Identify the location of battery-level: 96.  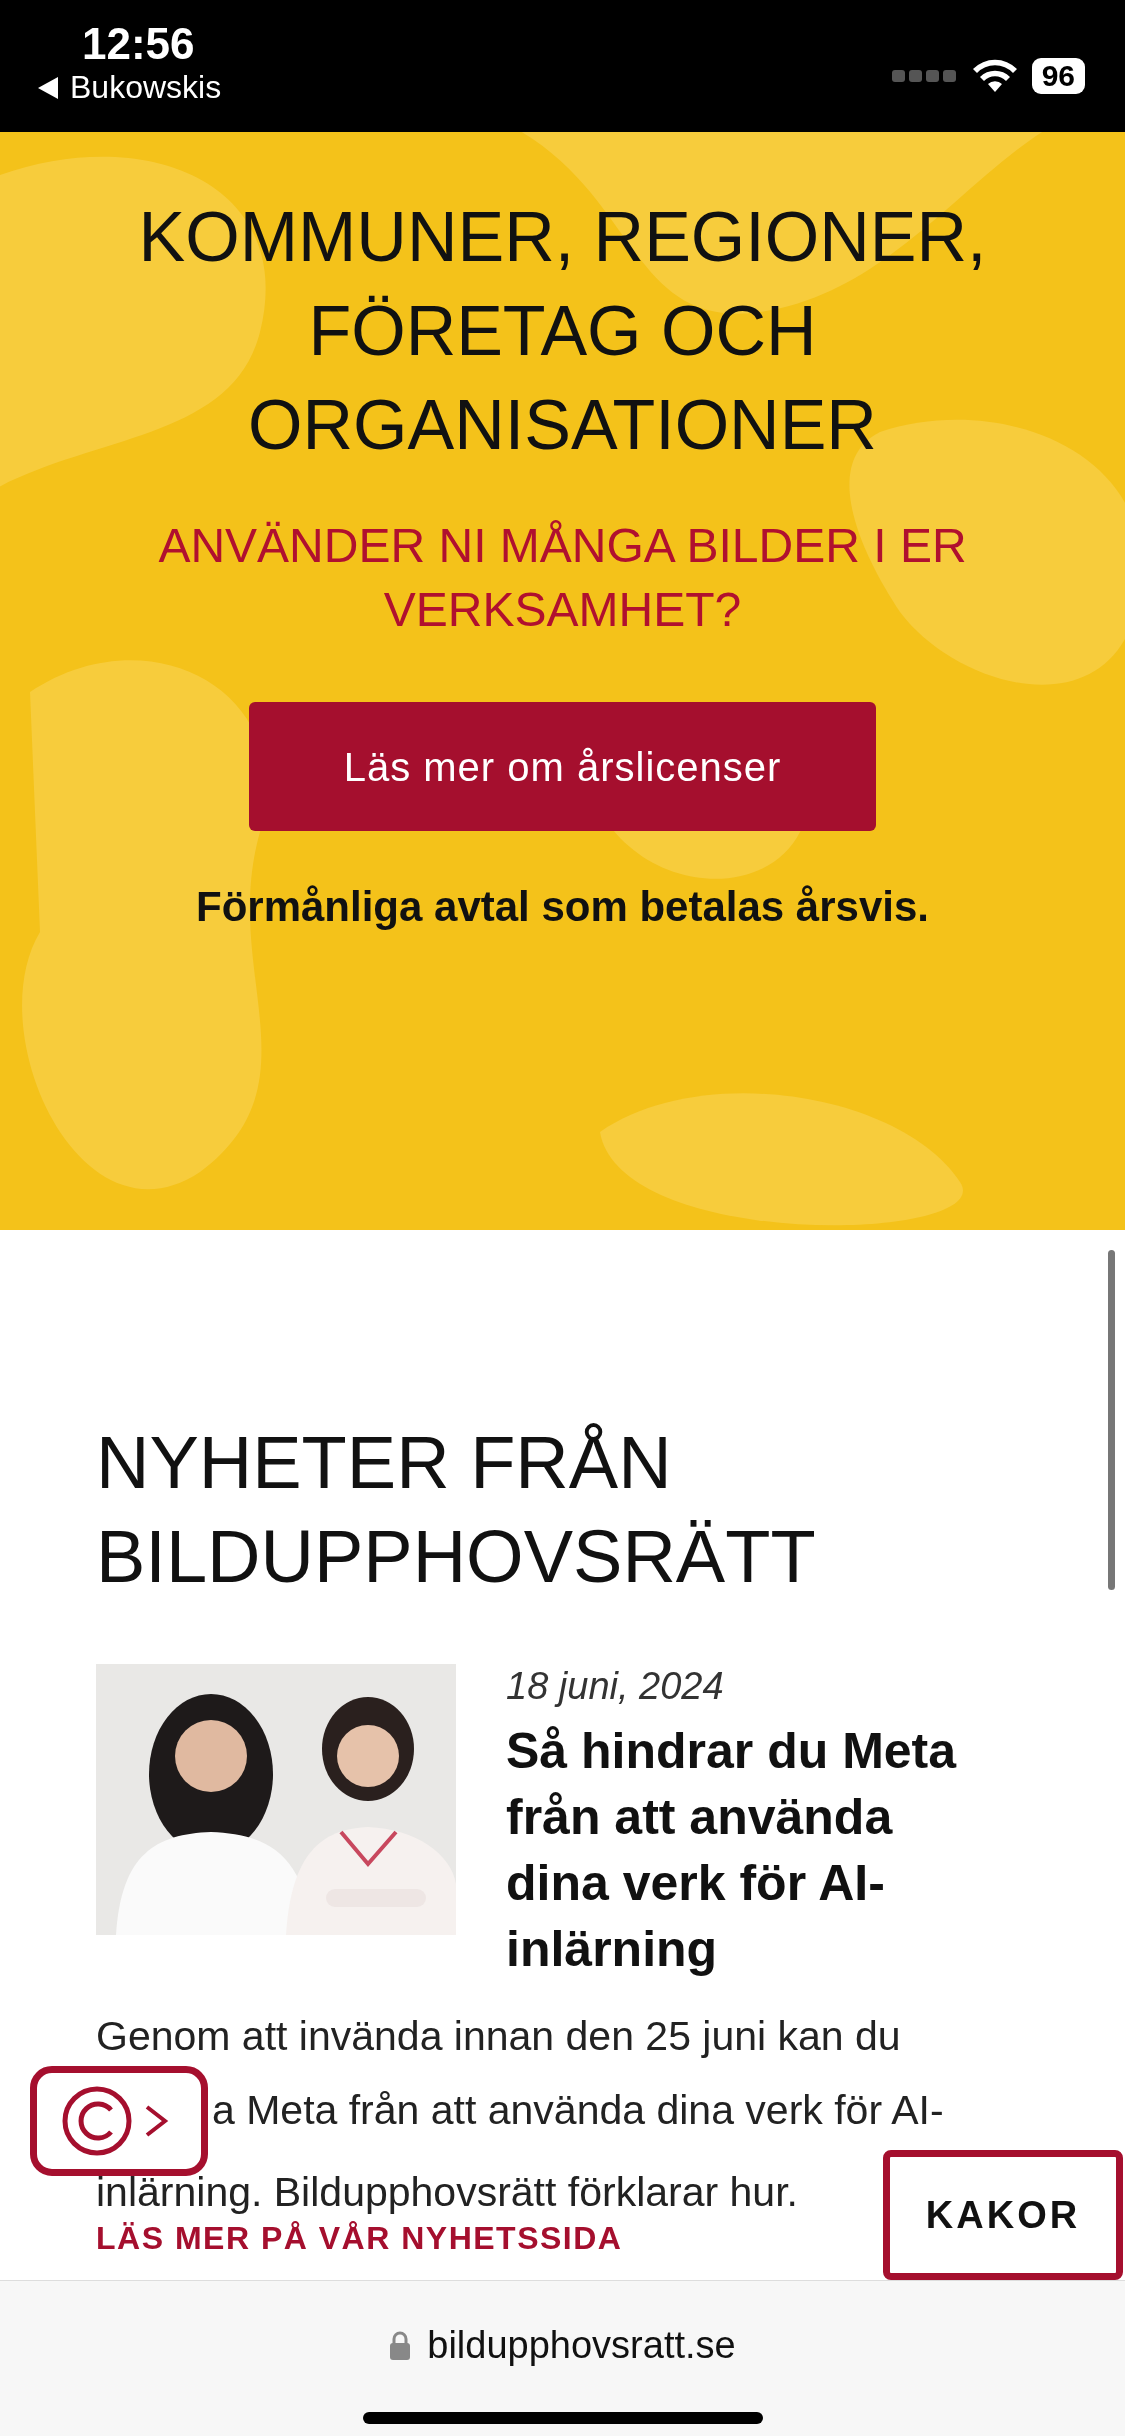
(1058, 76).